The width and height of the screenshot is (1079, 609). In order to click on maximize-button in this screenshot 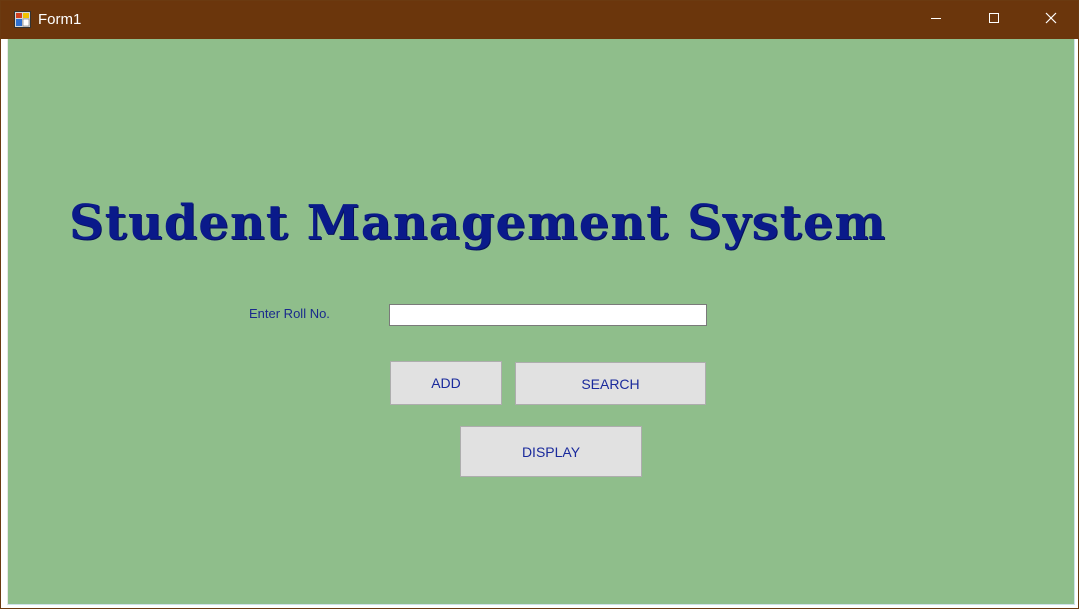, I will do `click(994, 20)`.